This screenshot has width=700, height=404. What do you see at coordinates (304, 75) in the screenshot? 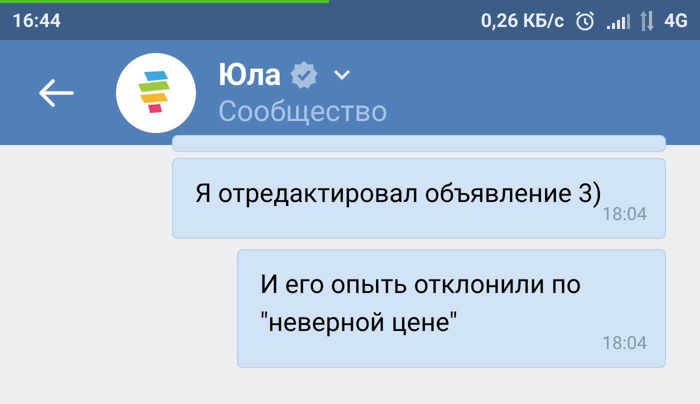
I see `verified-icon` at bounding box center [304, 75].